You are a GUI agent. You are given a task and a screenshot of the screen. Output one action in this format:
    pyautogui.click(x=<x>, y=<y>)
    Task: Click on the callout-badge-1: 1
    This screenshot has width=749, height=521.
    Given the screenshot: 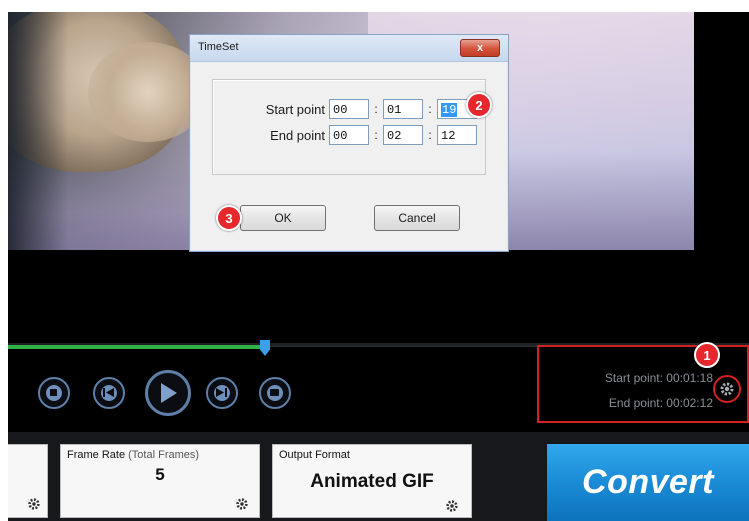 What is the action you would take?
    pyautogui.click(x=707, y=355)
    